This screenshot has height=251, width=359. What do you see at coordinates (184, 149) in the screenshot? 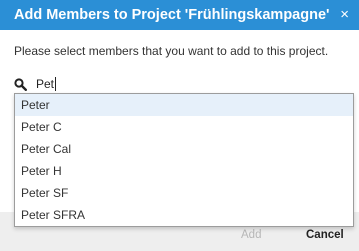
I see `suggestion-item: Peter Cal` at bounding box center [184, 149].